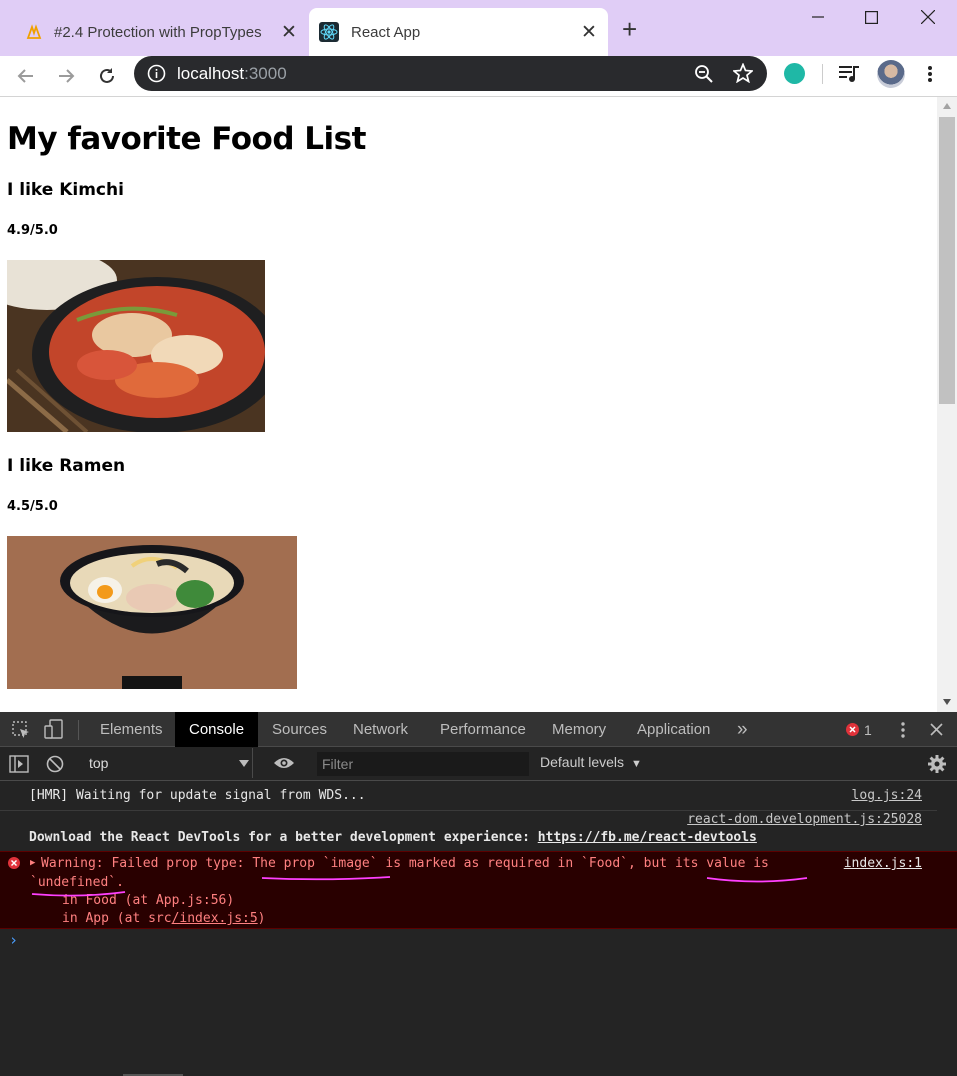 The width and height of the screenshot is (957, 1076). Describe the element at coordinates (849, 73) in the screenshot. I see `media-control-icon` at that location.